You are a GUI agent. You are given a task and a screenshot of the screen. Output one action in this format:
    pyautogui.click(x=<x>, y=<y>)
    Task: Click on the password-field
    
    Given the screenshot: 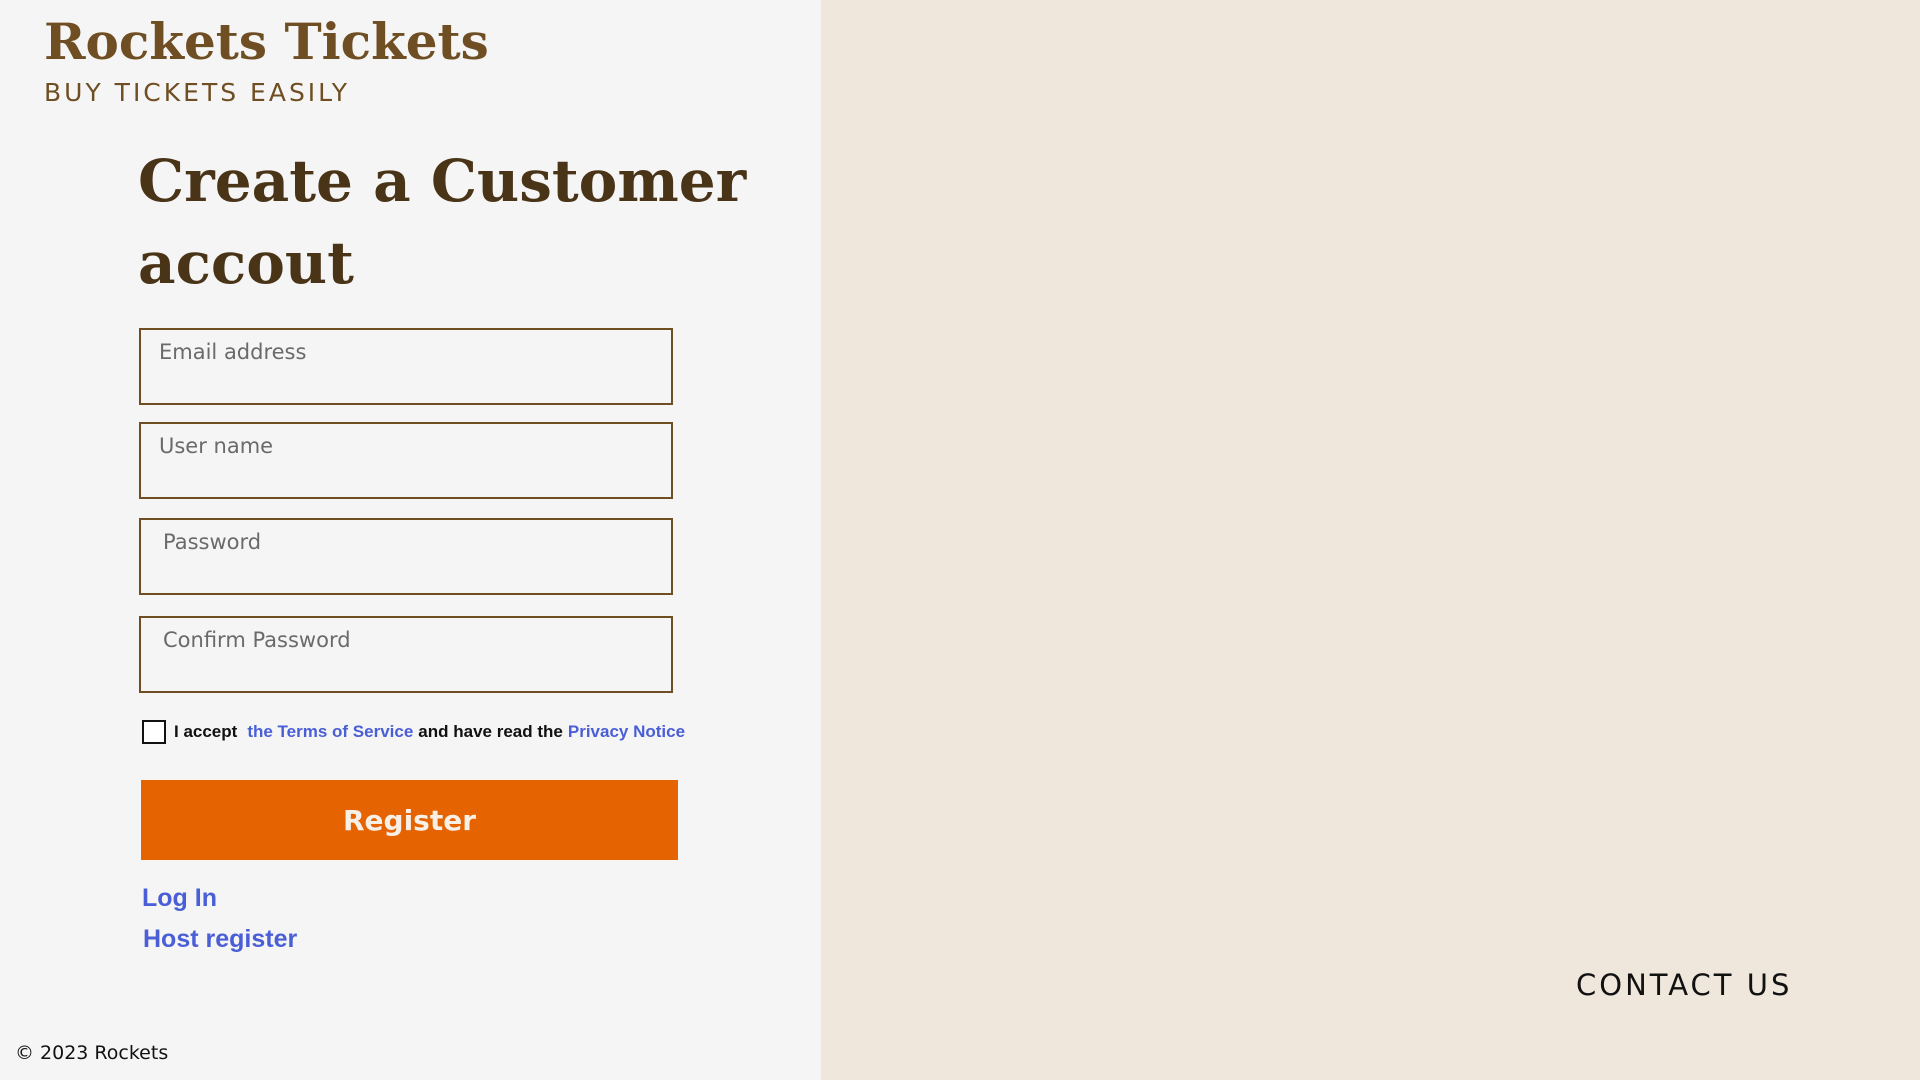 What is the action you would take?
    pyautogui.click(x=406, y=556)
    